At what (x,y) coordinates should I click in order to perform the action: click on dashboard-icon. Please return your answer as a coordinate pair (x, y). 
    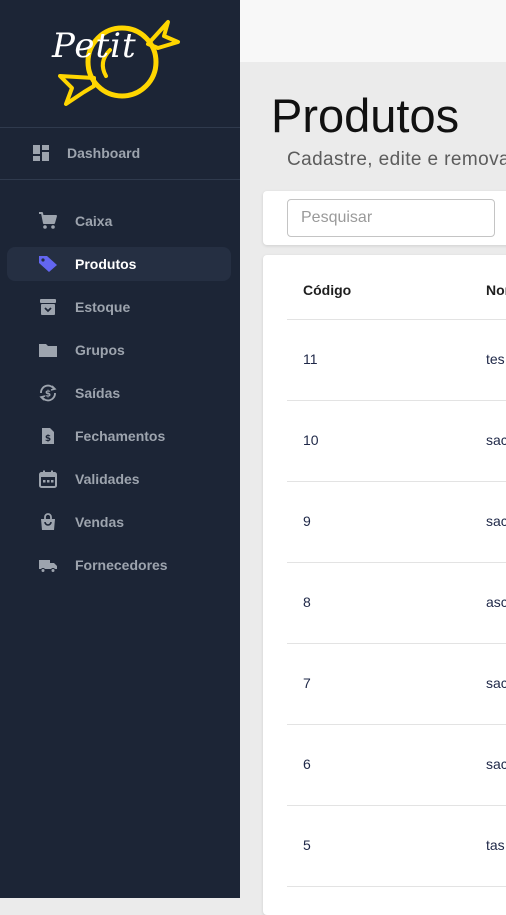
    Looking at the image, I should click on (41, 153).